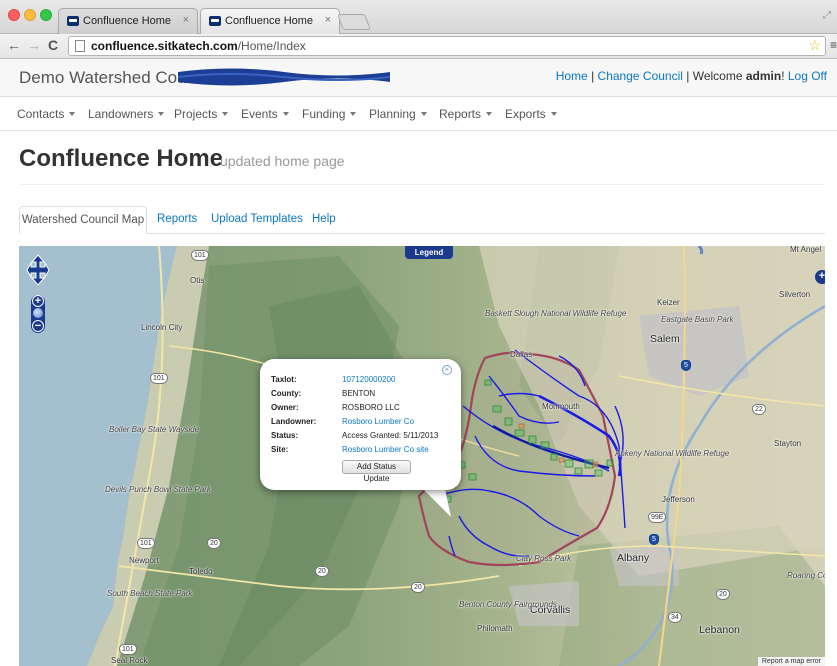 The image size is (837, 666). Describe the element at coordinates (46, 15) in the screenshot. I see `zoom-window-button` at that location.